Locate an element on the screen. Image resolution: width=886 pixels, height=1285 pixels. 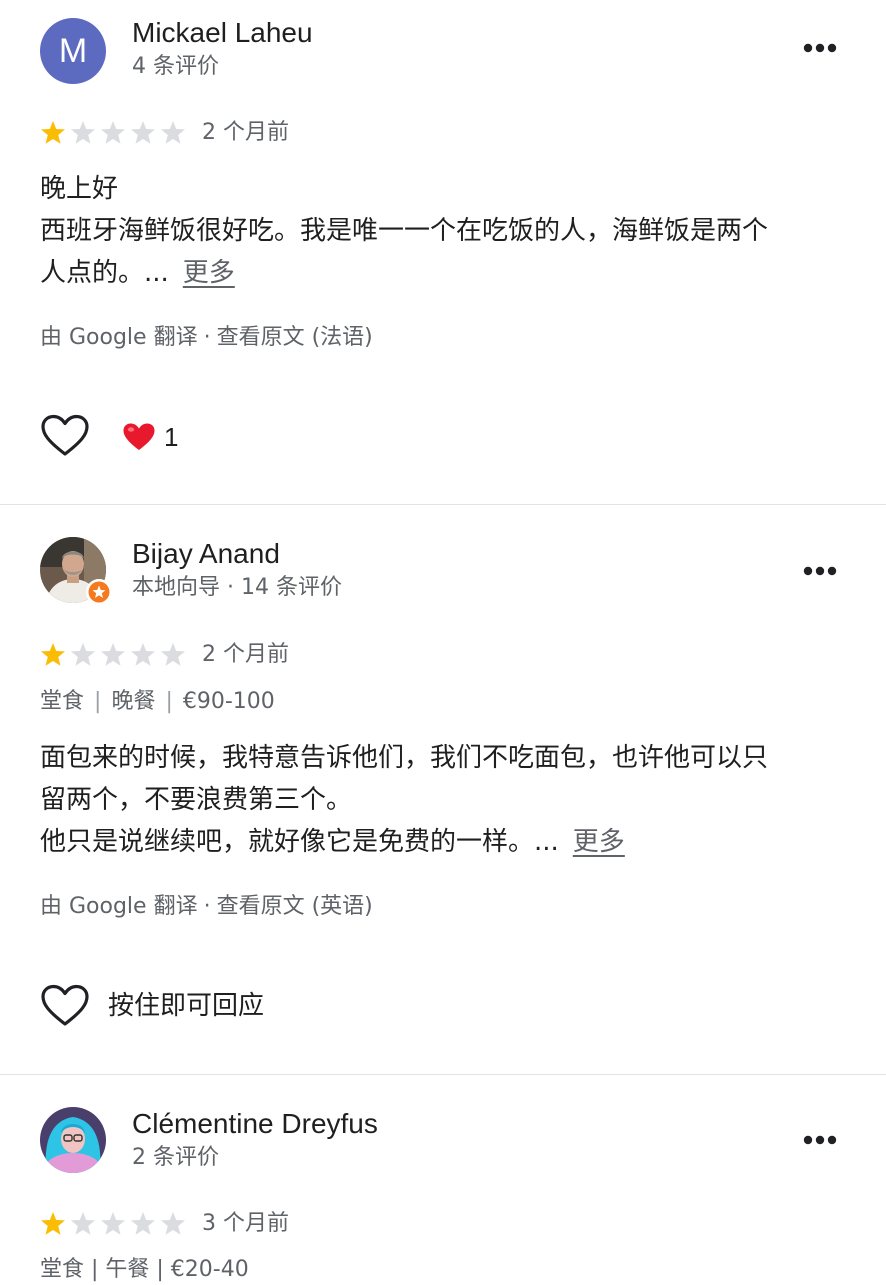
author-name: Bijay Anand is located at coordinates (206, 554).